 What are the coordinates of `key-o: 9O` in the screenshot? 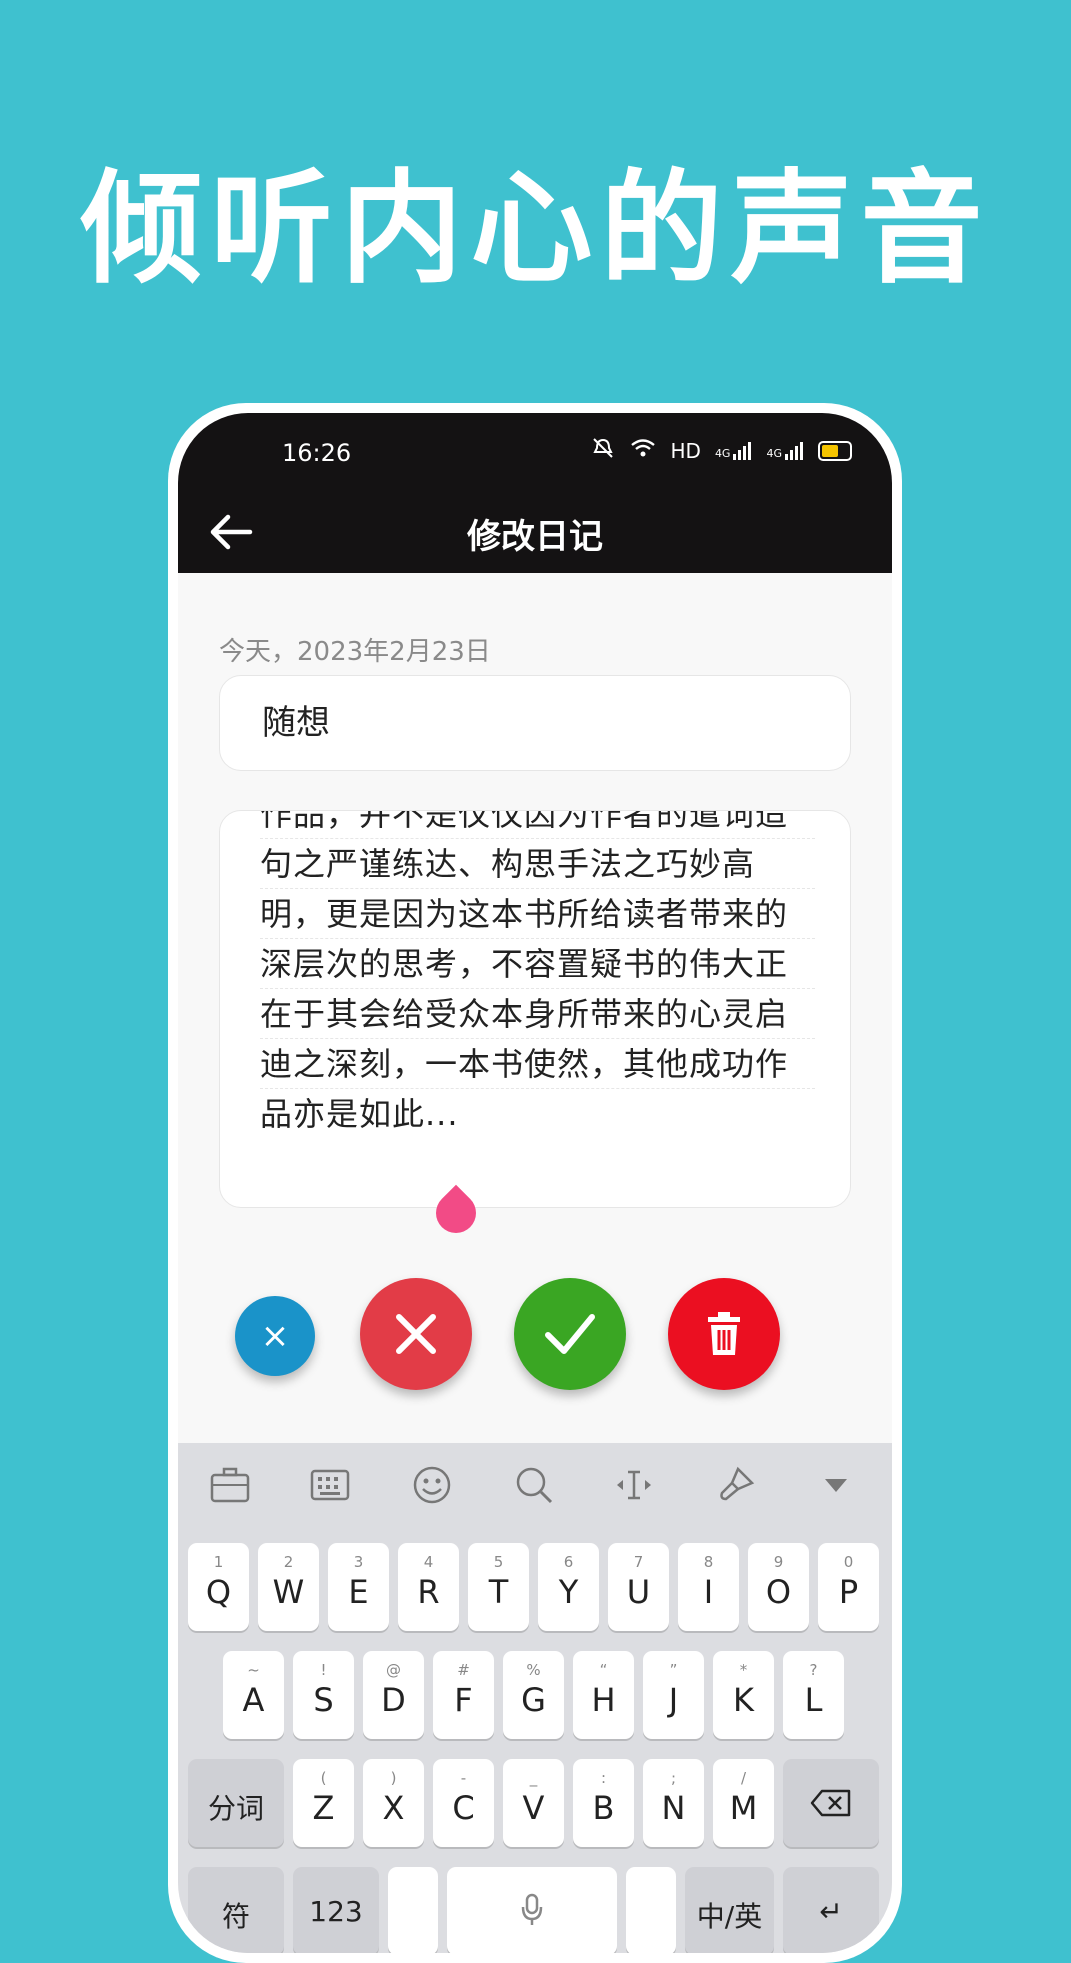 It's located at (778, 1587).